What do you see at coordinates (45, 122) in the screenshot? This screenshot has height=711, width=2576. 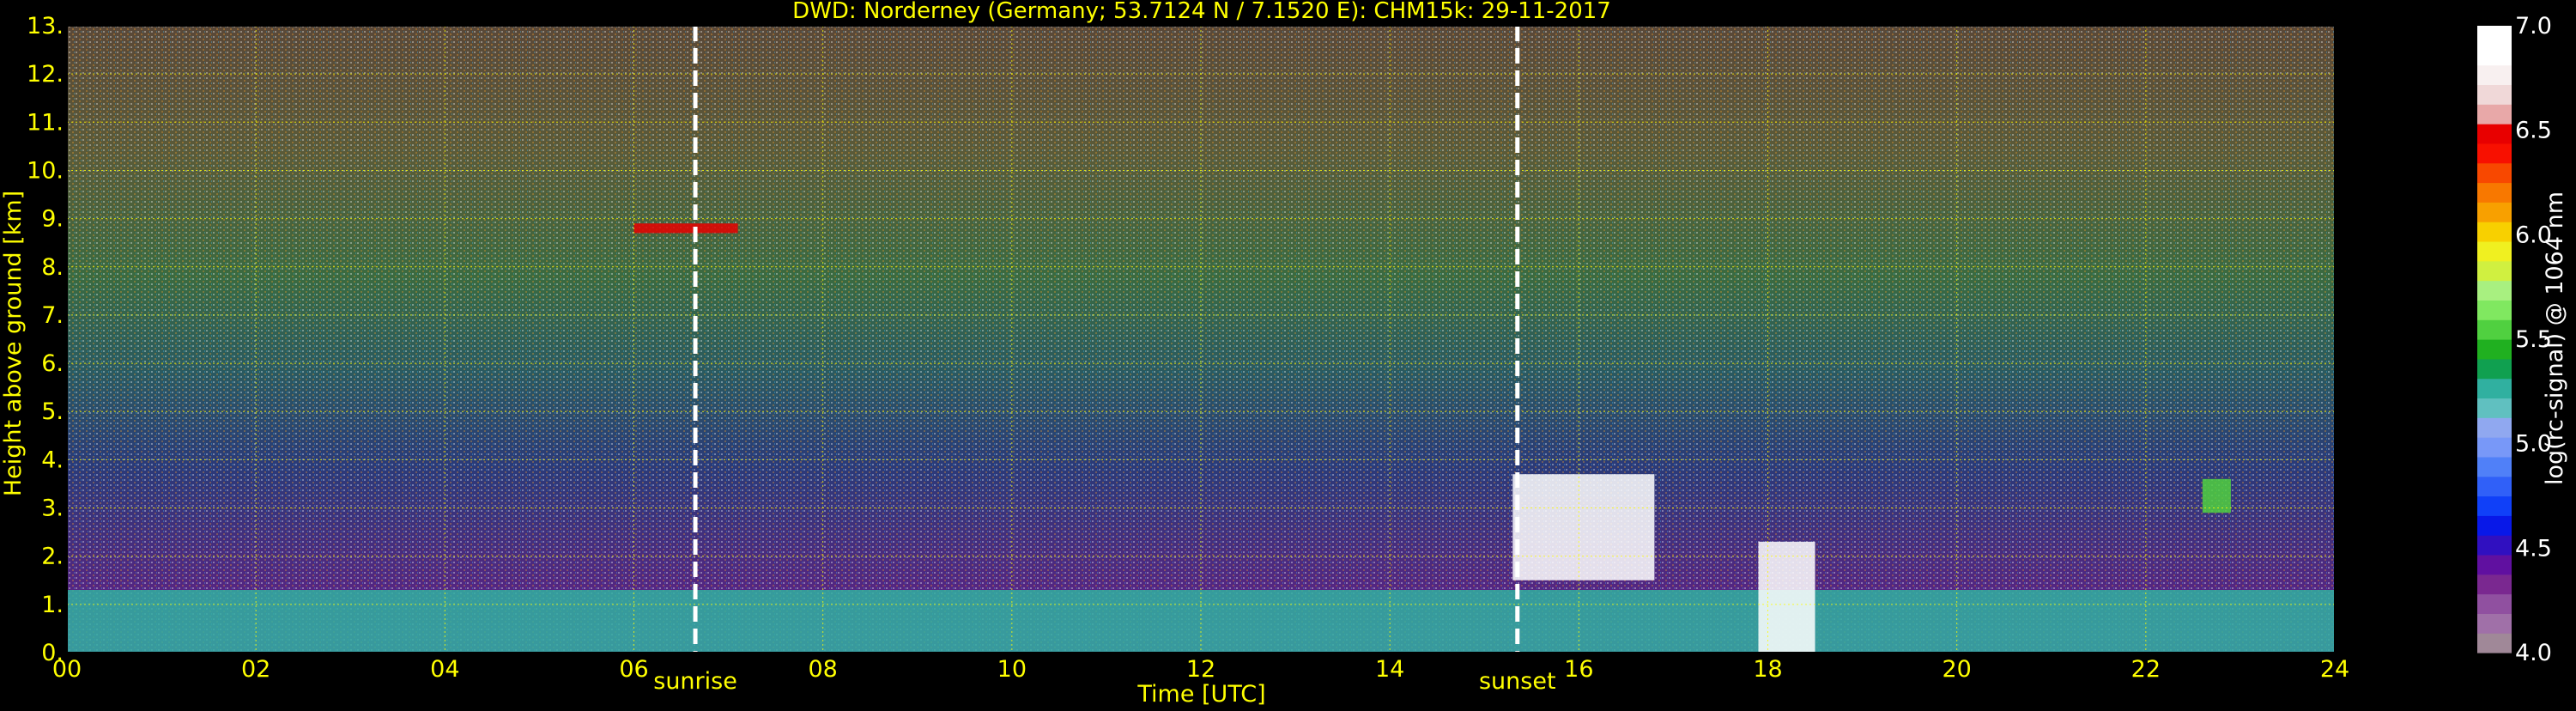 I see `y-tick-label: 11.` at bounding box center [45, 122].